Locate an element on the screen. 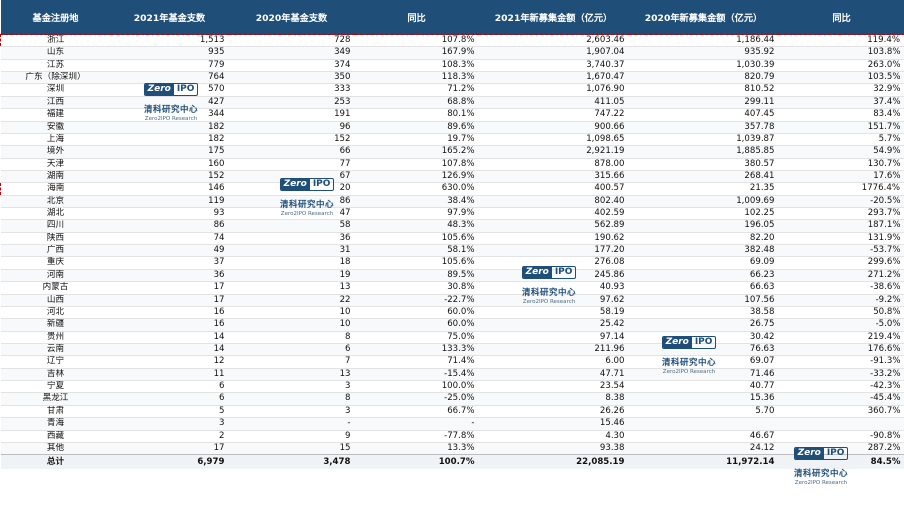 The image size is (904, 514). cell-count-2020: 18 is located at coordinates (345, 262).